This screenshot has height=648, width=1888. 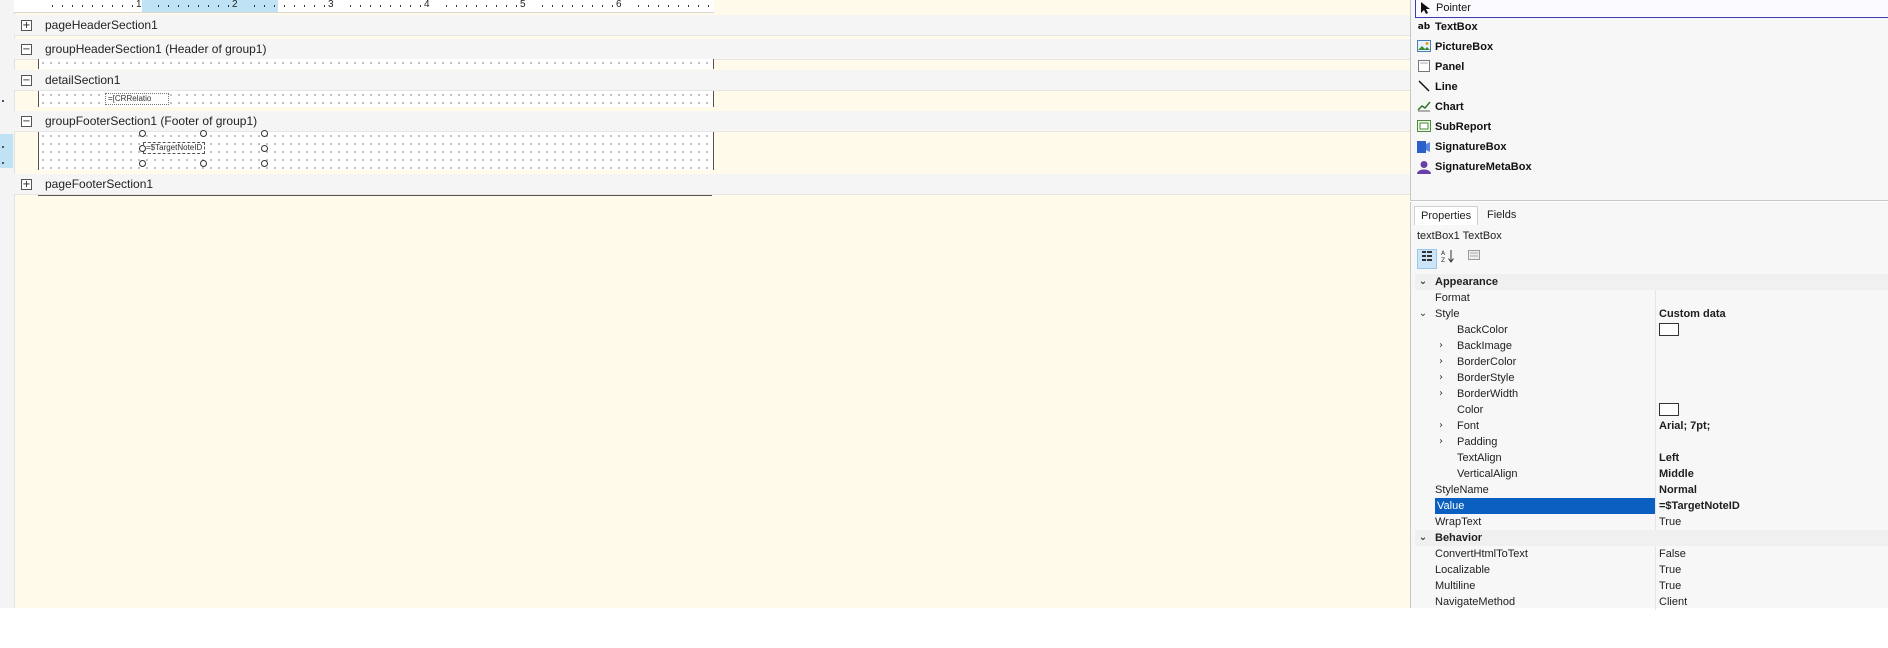 What do you see at coordinates (1651, 9) in the screenshot?
I see `toolbox-item-pointer: Pointer` at bounding box center [1651, 9].